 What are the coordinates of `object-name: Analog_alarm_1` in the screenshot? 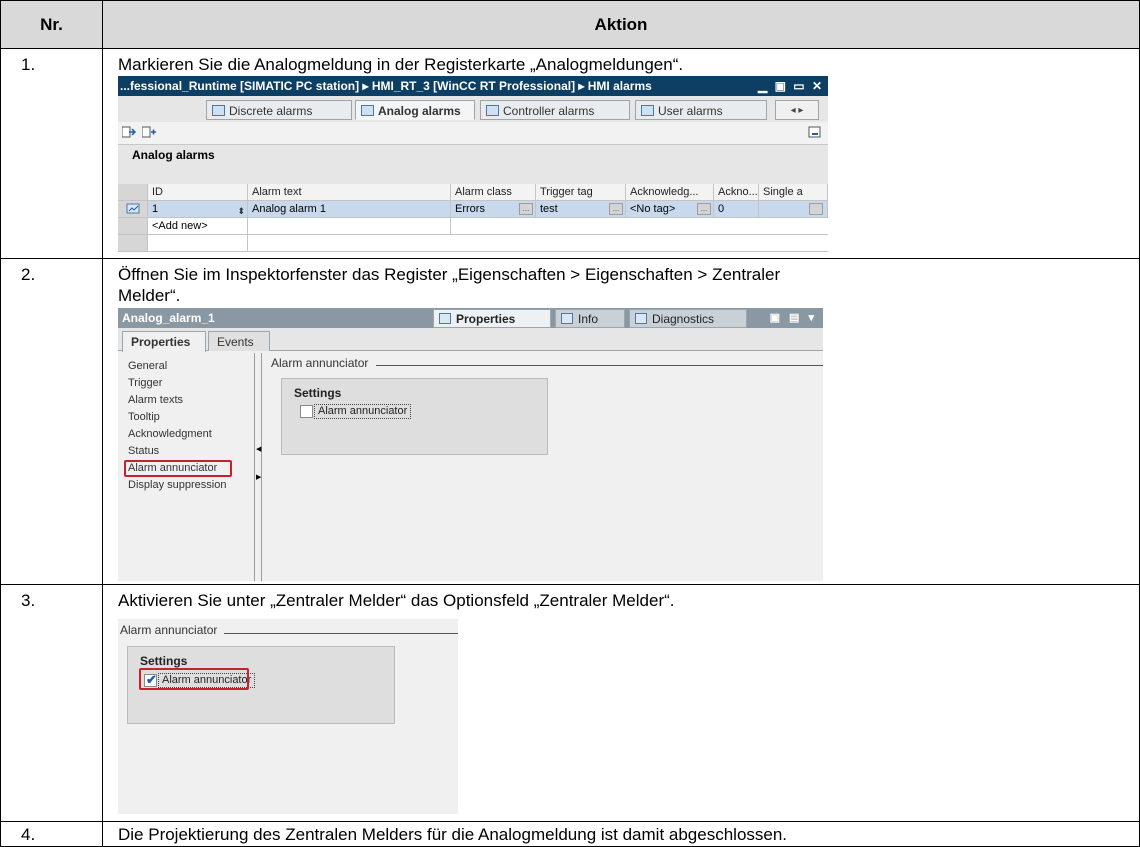 It's located at (168, 318).